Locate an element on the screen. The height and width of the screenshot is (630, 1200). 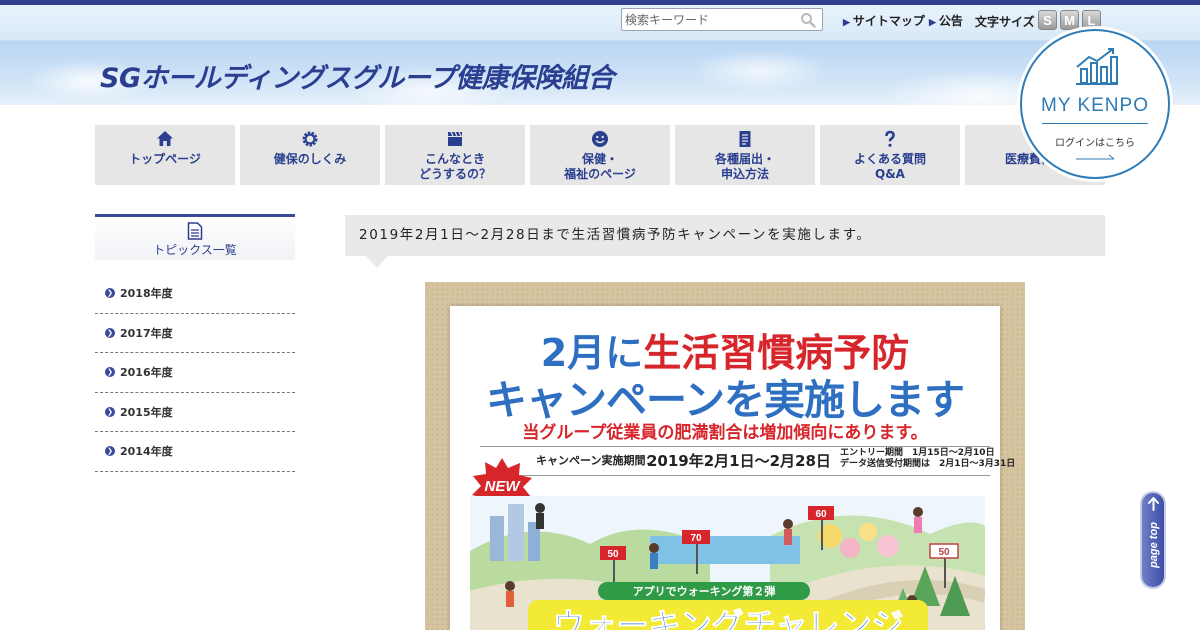
period-label: キャンペーン実施期間： is located at coordinates (596, 460).